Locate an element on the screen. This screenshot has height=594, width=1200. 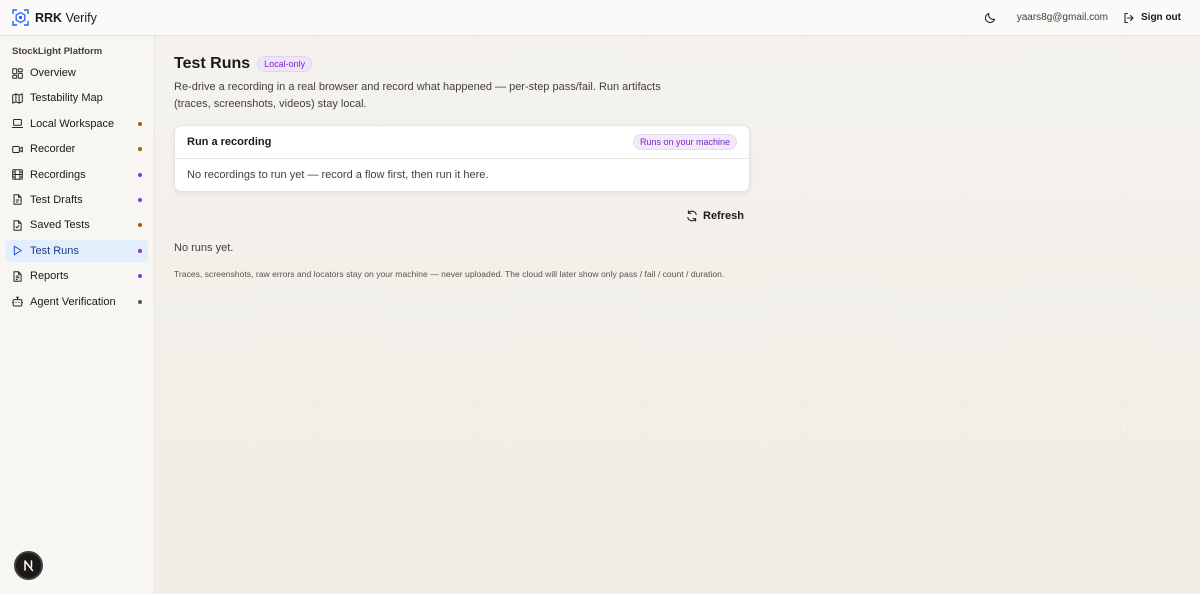
card-title: Run a recording is located at coordinates (229, 142).